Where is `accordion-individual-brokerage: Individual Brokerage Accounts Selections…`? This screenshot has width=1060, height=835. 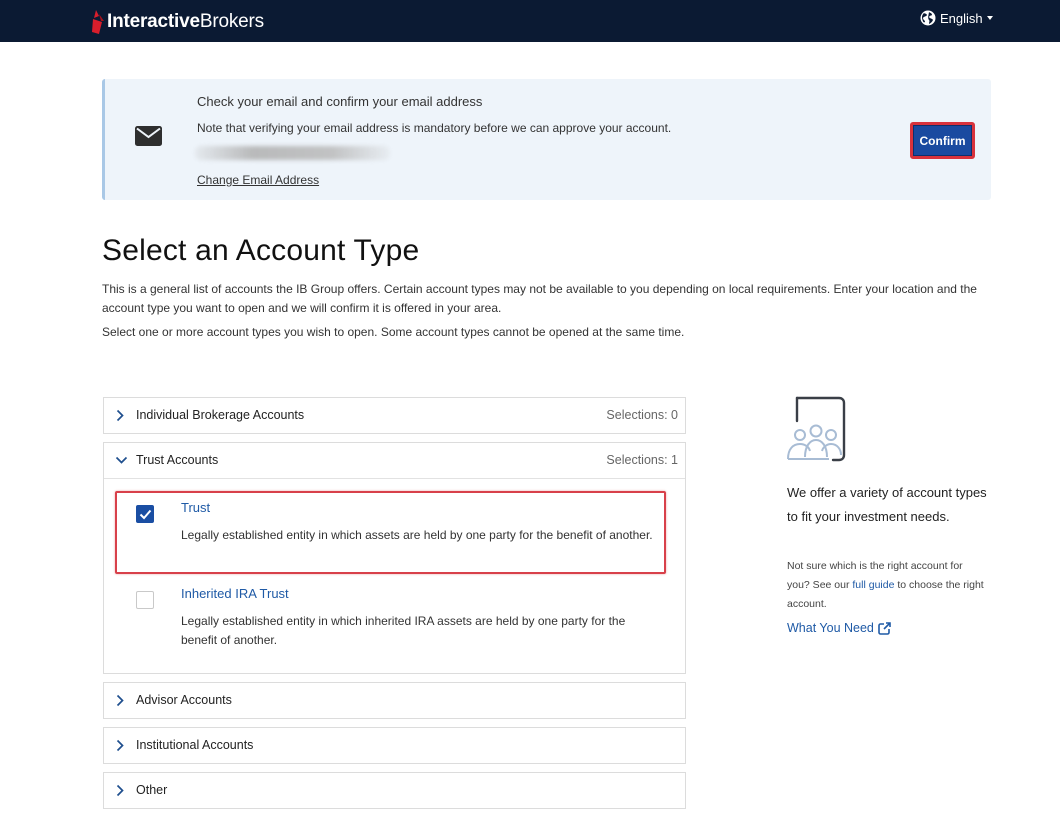 accordion-individual-brokerage: Individual Brokerage Accounts Selections… is located at coordinates (394, 415).